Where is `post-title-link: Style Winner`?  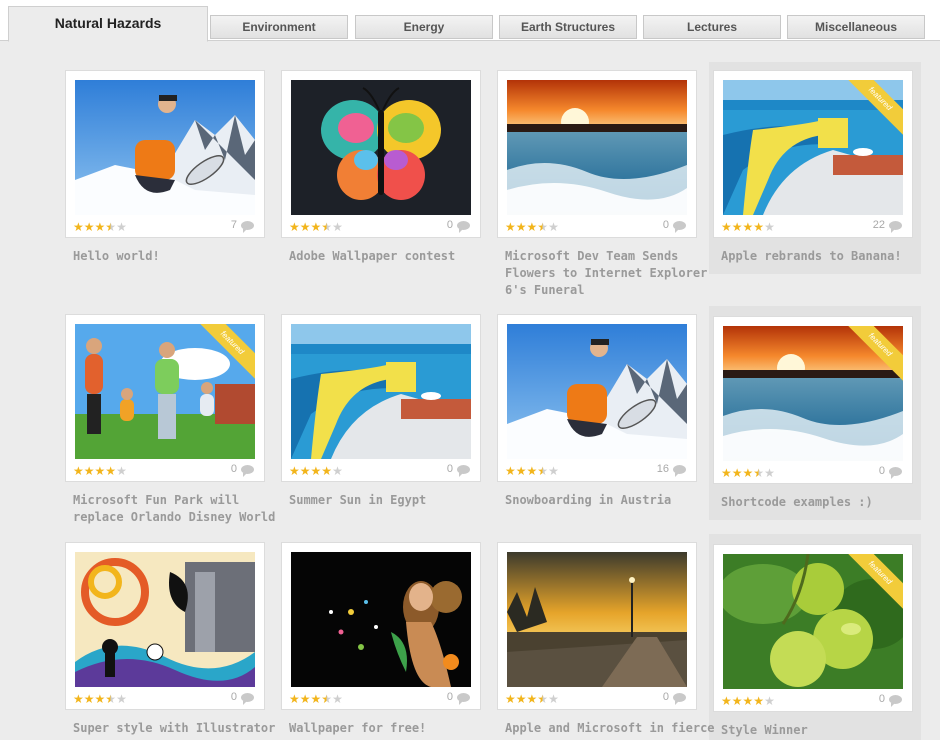 post-title-link: Style Winner is located at coordinates (826, 730).